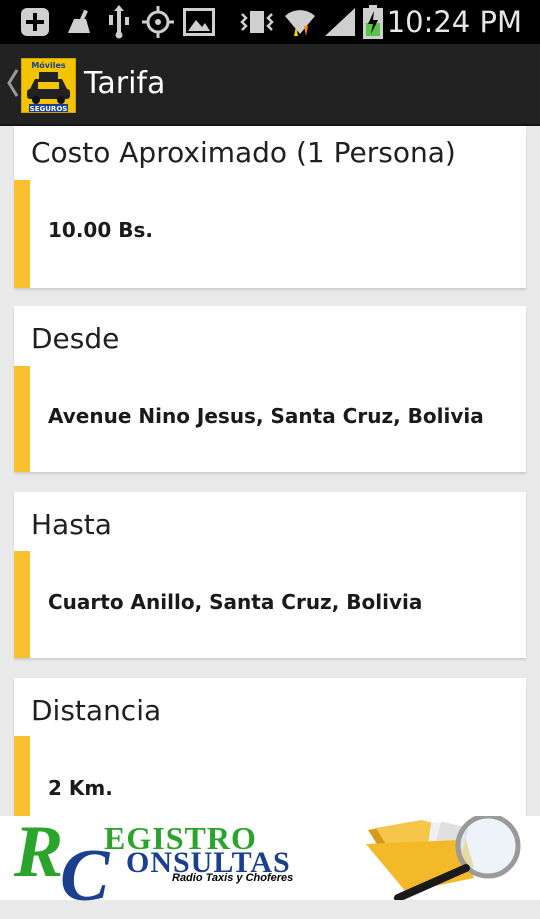 The width and height of the screenshot is (540, 919). What do you see at coordinates (85, 876) in the screenshot?
I see `banner-monogram-c: C` at bounding box center [85, 876].